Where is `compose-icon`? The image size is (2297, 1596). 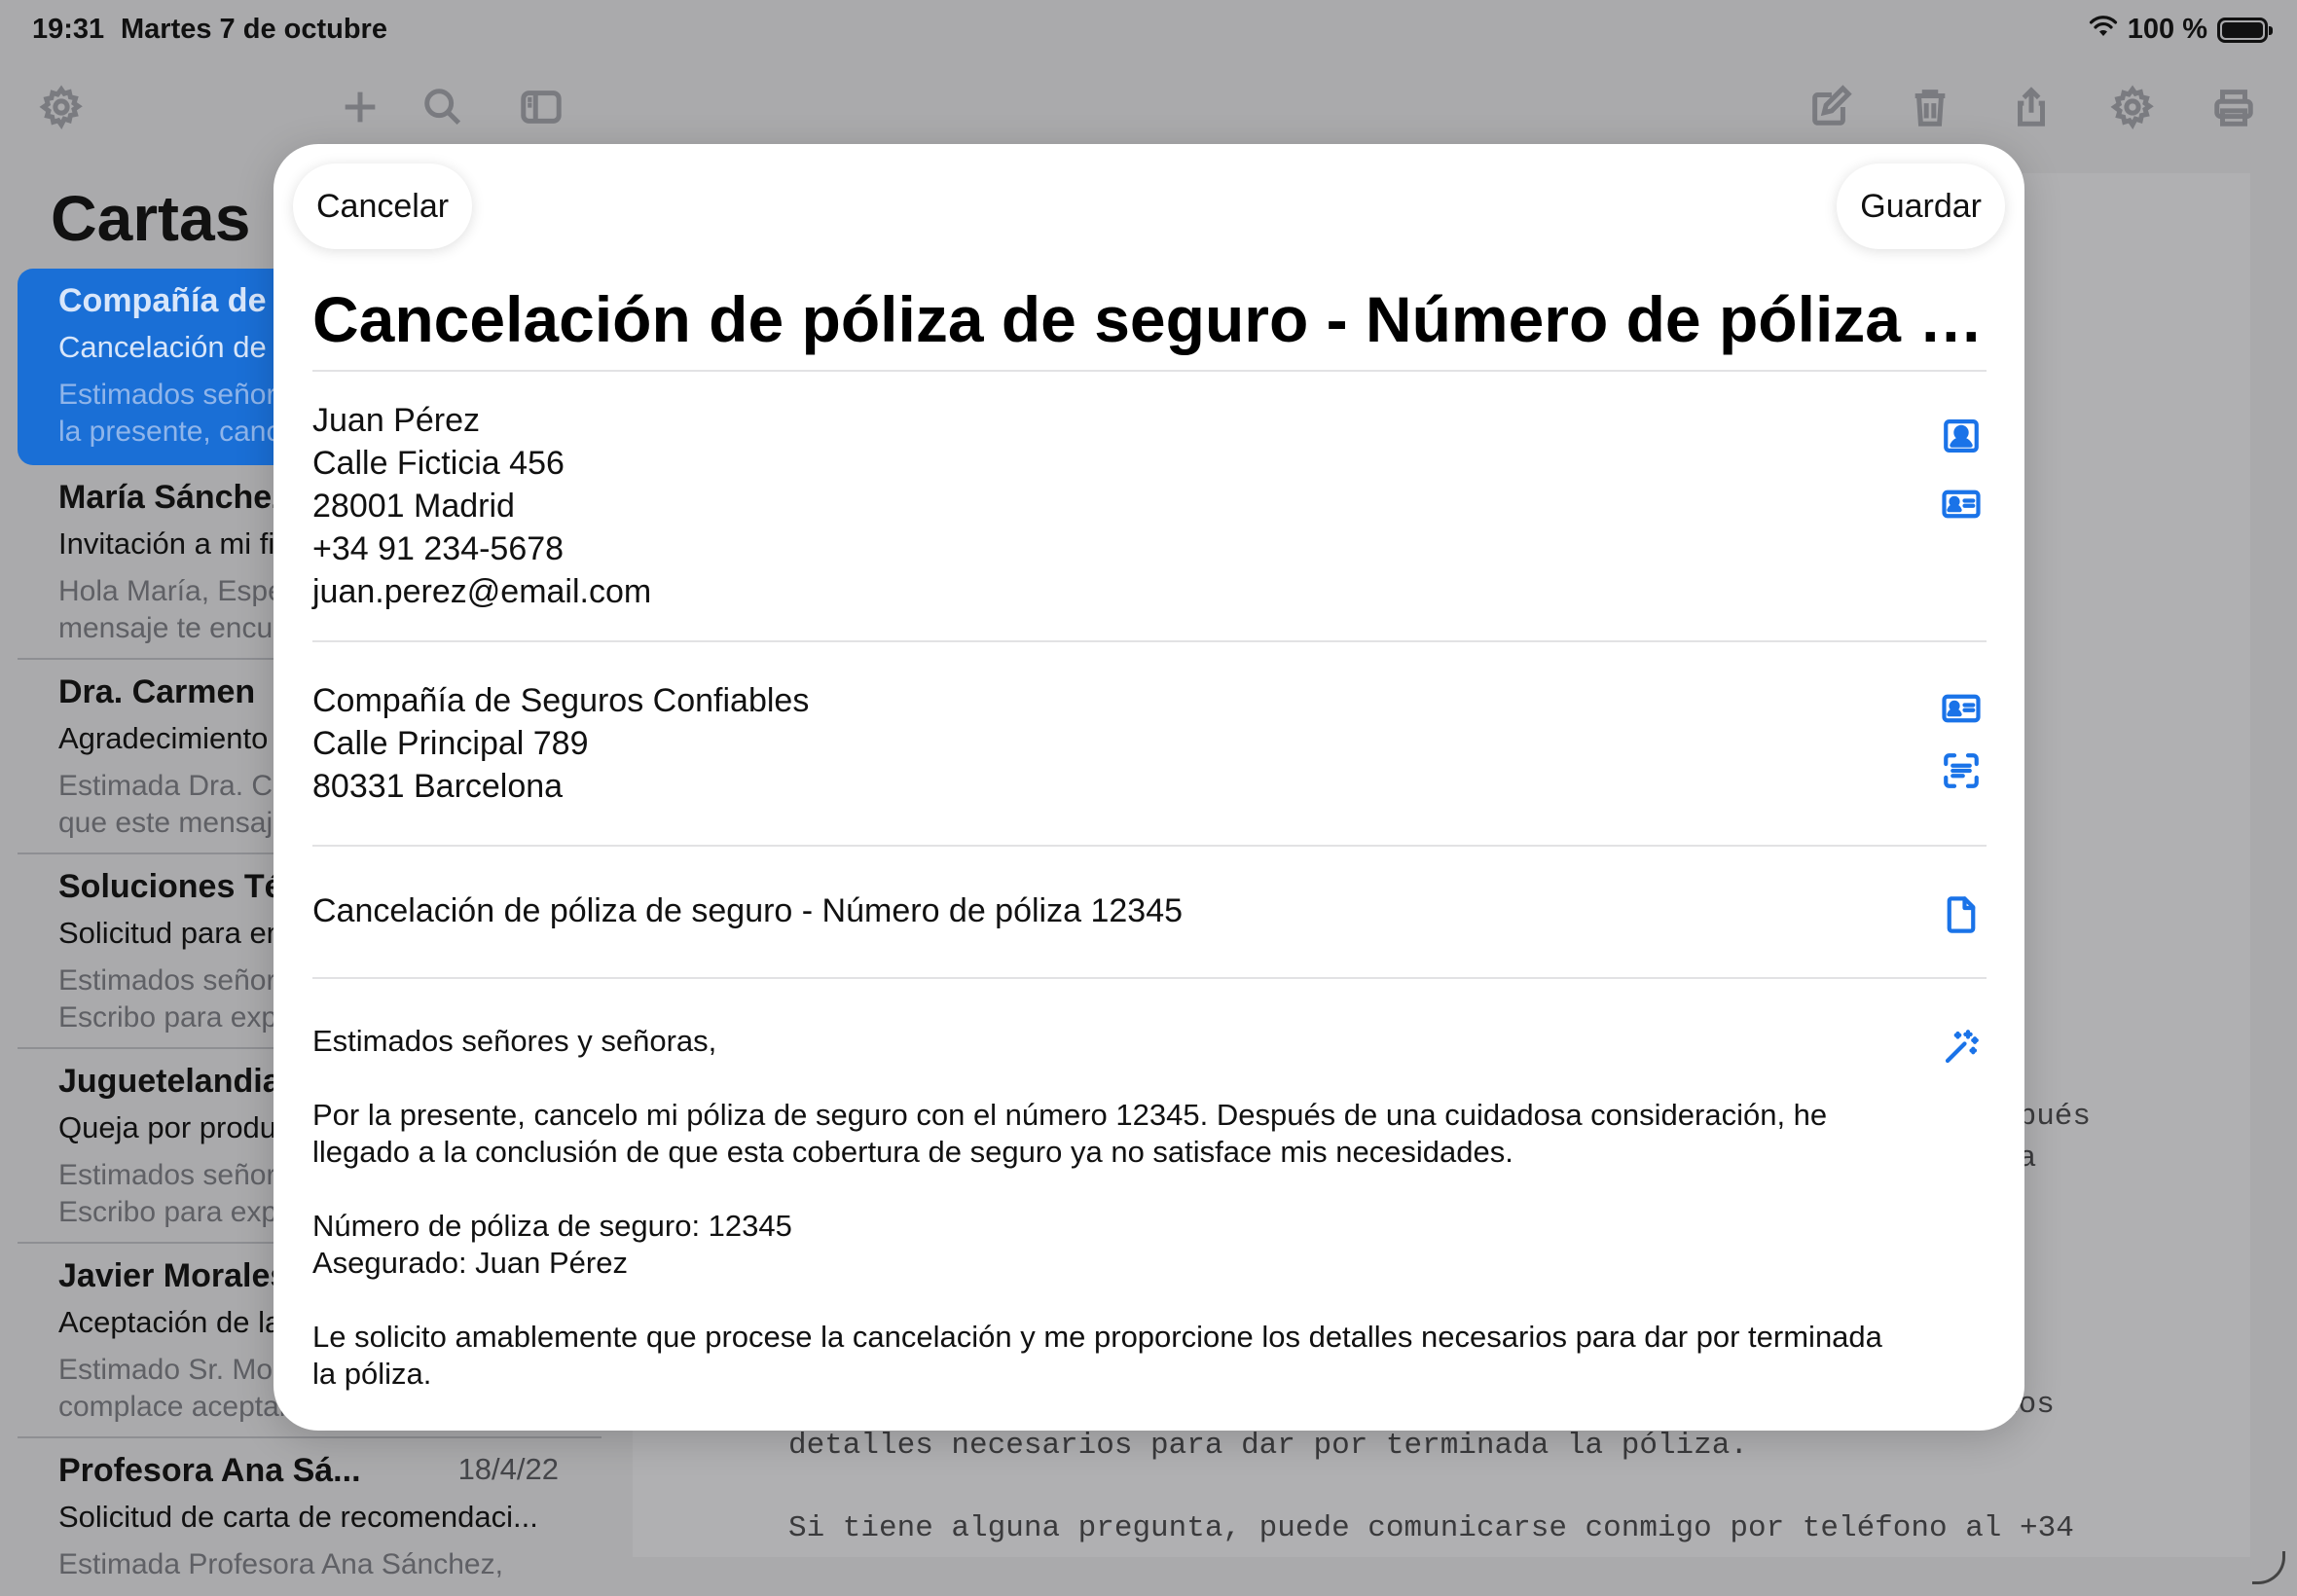 compose-icon is located at coordinates (1830, 107).